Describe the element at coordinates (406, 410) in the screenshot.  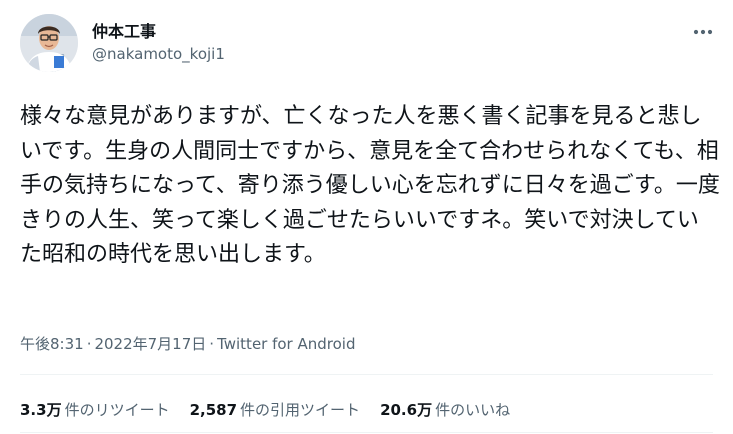
I see `likes-count: 20.6万` at that location.